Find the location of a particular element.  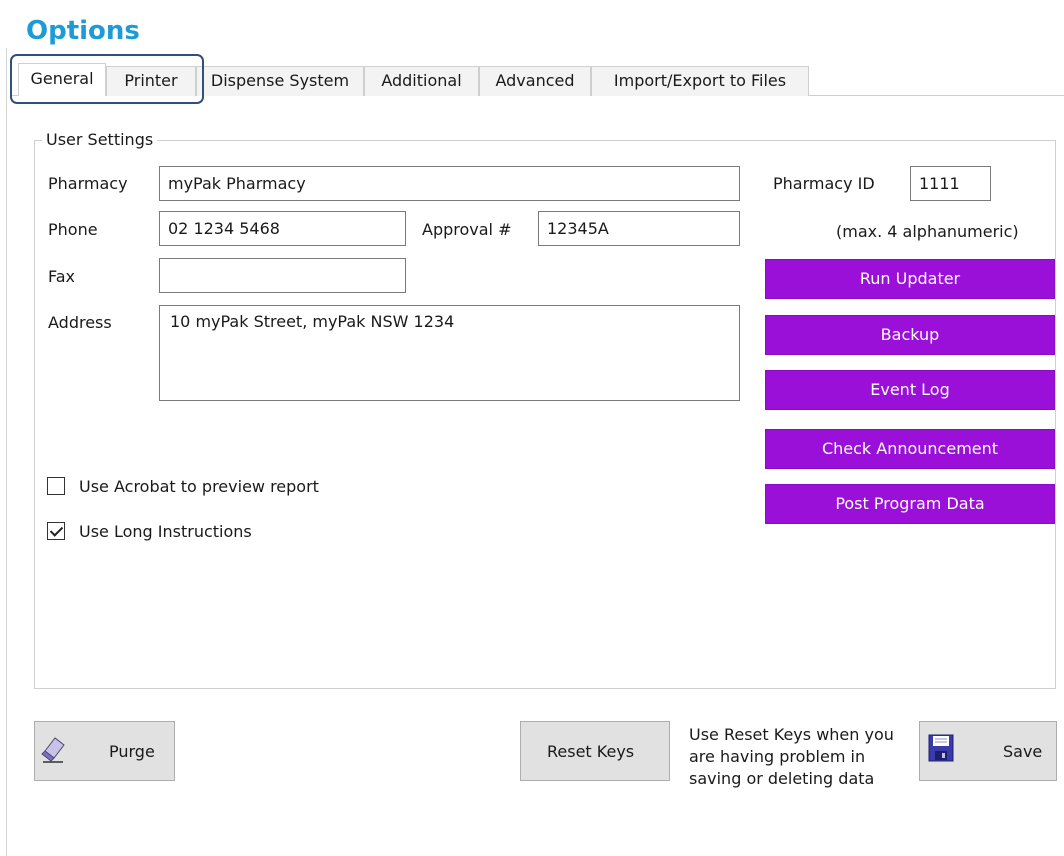

pharmacy-id-input is located at coordinates (950, 183).